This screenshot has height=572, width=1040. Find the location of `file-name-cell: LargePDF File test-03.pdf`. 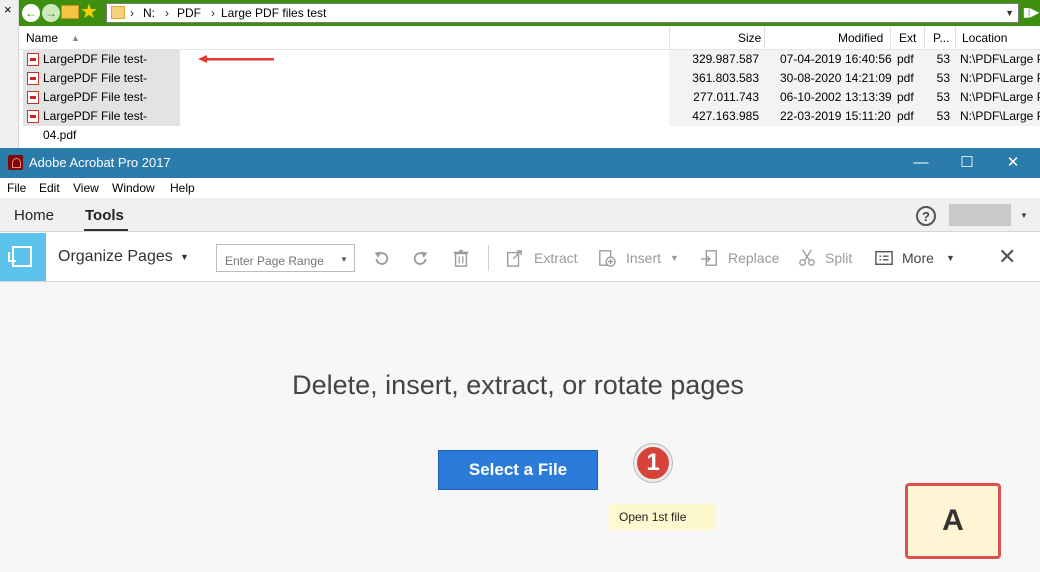

file-name-cell: LargePDF File test-03.pdf is located at coordinates (101, 105).